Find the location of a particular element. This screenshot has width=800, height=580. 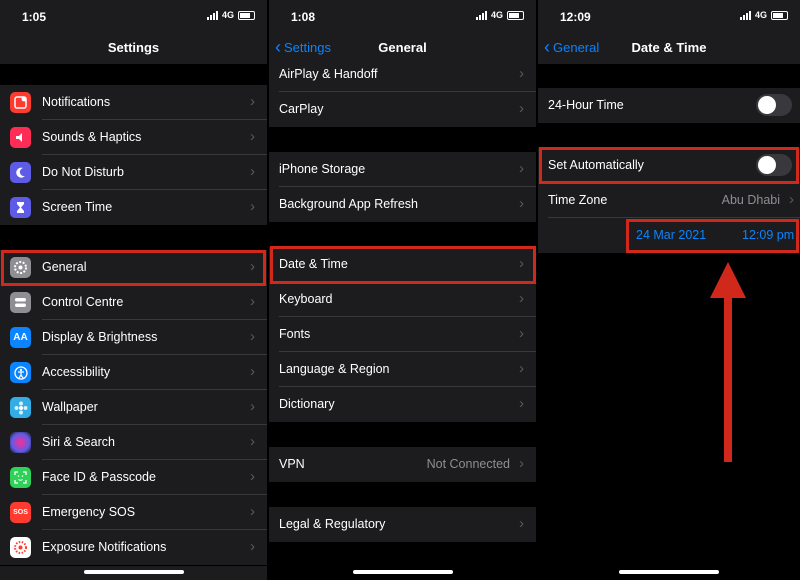

settings-item-label: Emergency SOS is located at coordinates (89, 512).